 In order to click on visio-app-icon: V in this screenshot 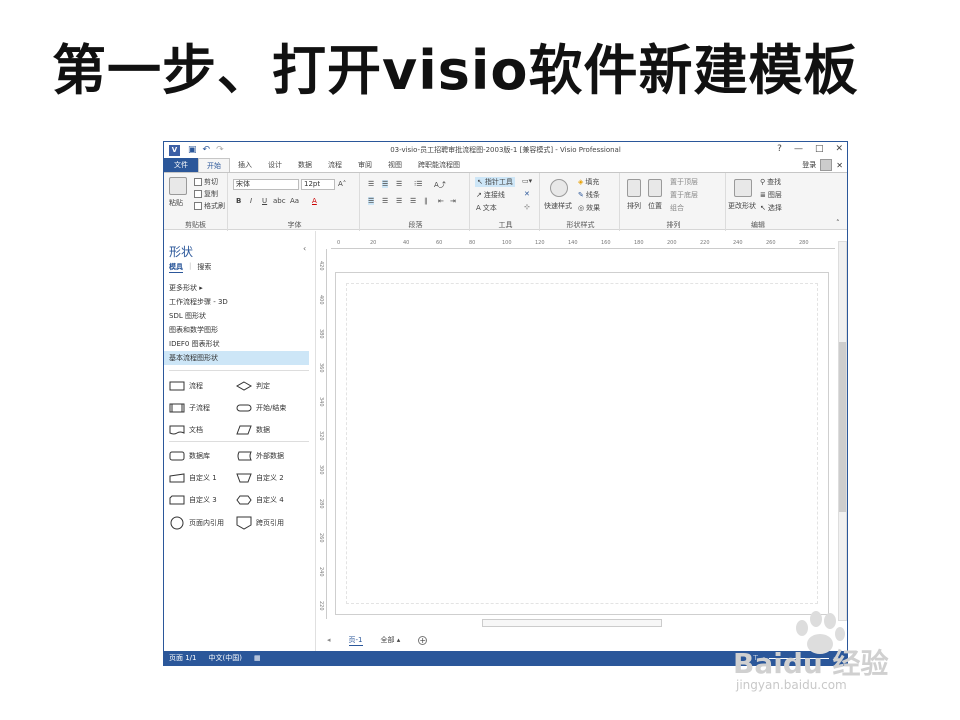, I will do `click(174, 150)`.